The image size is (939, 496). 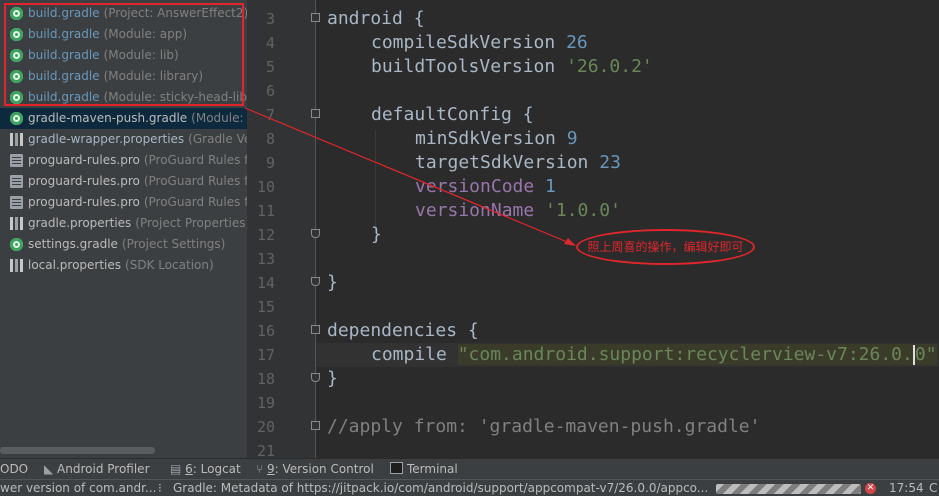 What do you see at coordinates (788, 489) in the screenshot?
I see `progress-bar` at bounding box center [788, 489].